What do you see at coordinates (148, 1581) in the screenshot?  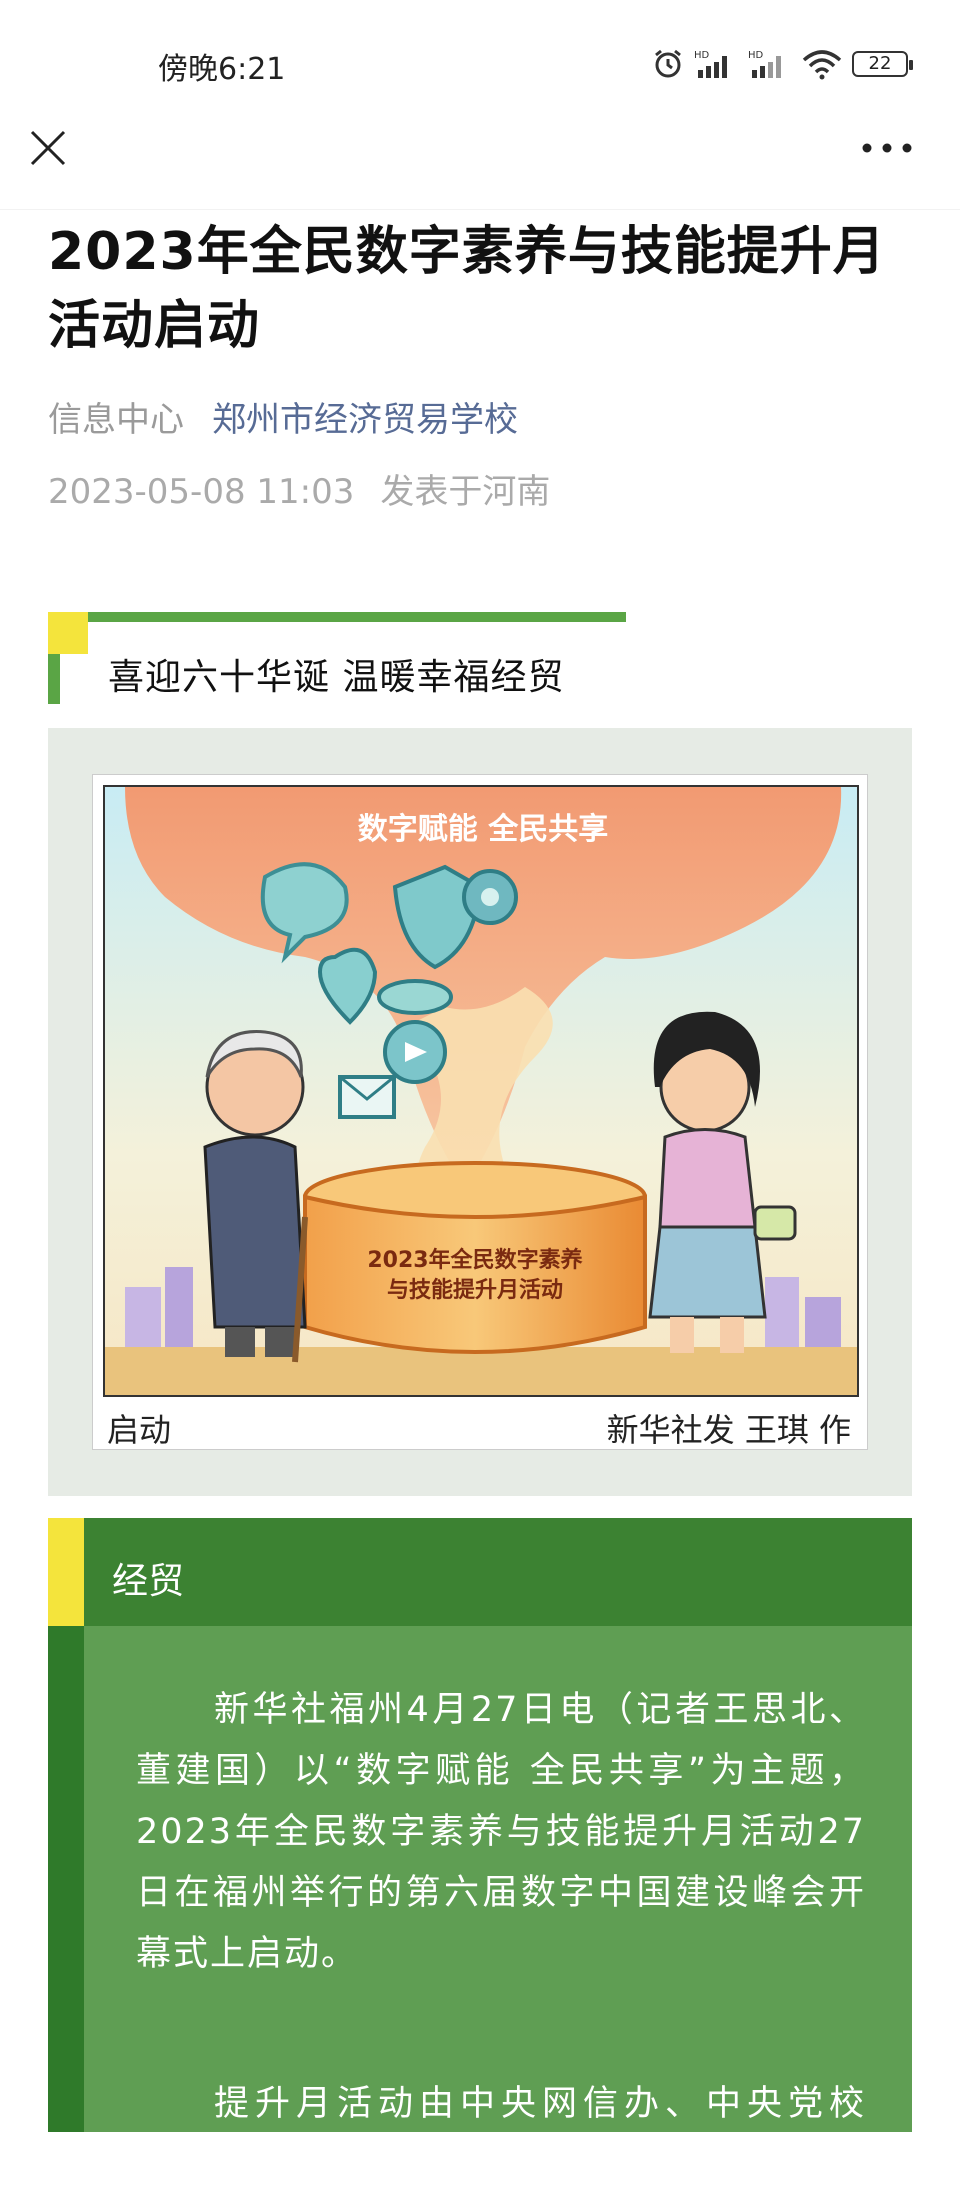 I see `block-label: 经贸` at bounding box center [148, 1581].